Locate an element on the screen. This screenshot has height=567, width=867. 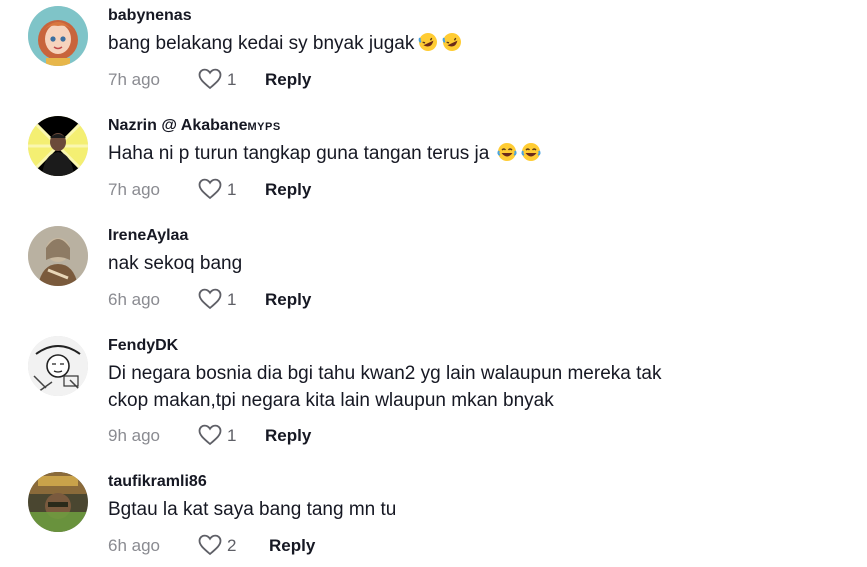
comment-text-line: Bgtau la kat saya bang tang mn tu is located at coordinates (252, 509).